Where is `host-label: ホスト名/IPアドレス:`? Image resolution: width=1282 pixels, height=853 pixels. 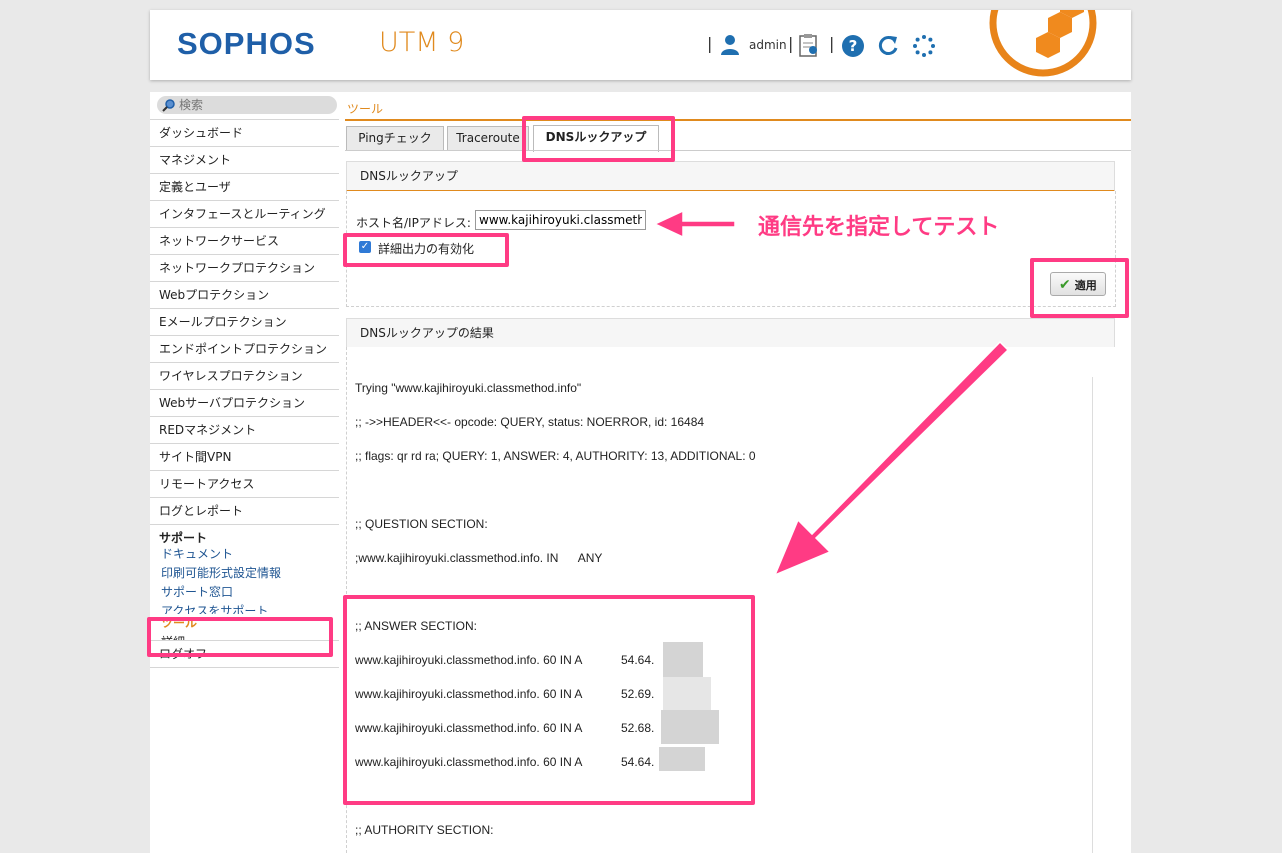 host-label: ホスト名/IPアドレス: is located at coordinates (413, 223).